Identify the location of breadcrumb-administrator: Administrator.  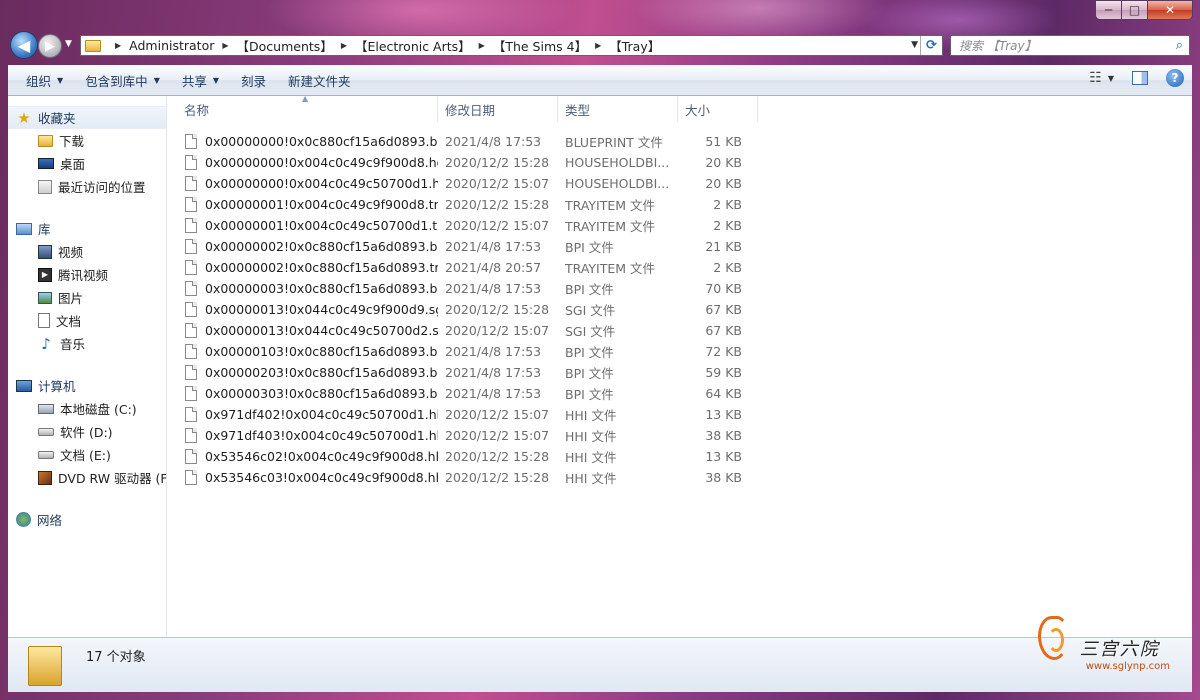
(171, 45).